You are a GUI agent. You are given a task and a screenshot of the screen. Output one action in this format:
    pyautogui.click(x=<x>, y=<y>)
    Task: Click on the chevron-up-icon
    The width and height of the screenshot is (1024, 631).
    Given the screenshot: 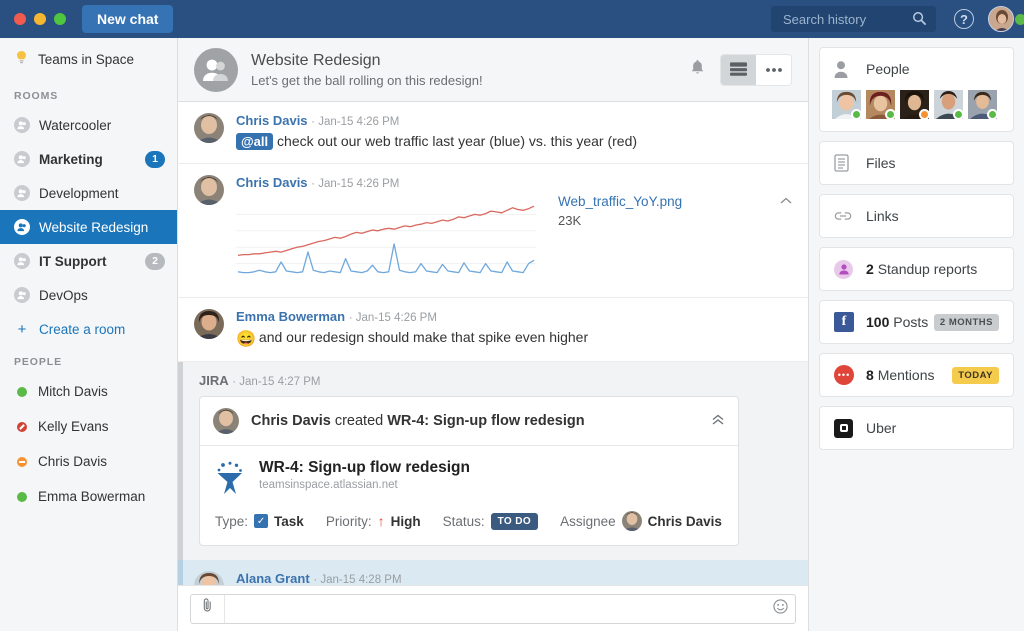 What is the action you would take?
    pyautogui.click(x=782, y=201)
    